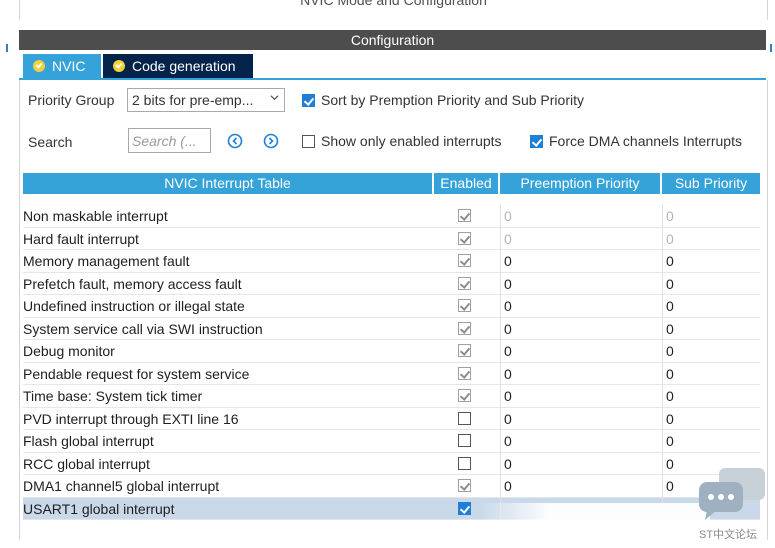  What do you see at coordinates (50, 142) in the screenshot?
I see `search-label: Search` at bounding box center [50, 142].